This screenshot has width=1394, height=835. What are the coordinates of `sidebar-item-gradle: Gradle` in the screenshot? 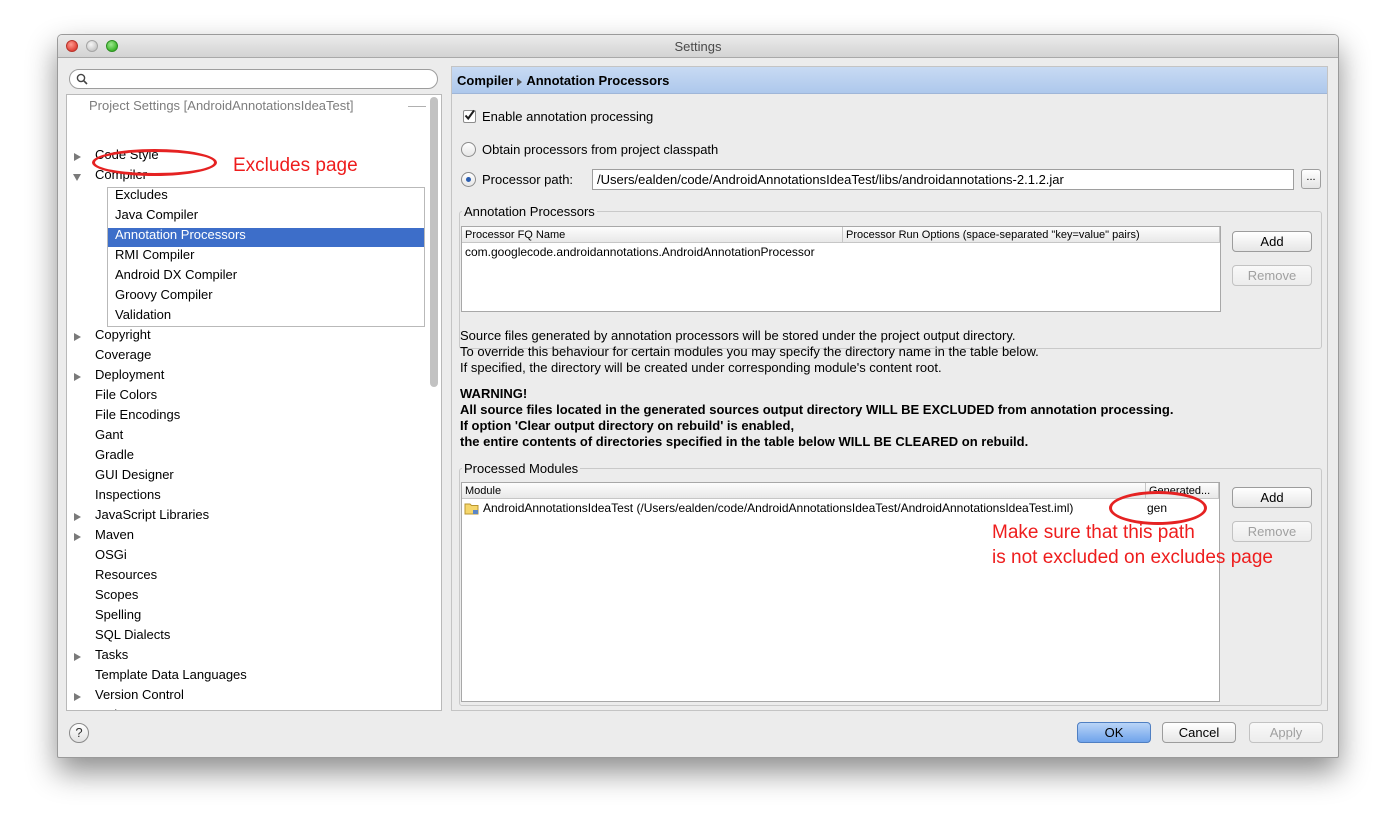 It's located at (114, 455).